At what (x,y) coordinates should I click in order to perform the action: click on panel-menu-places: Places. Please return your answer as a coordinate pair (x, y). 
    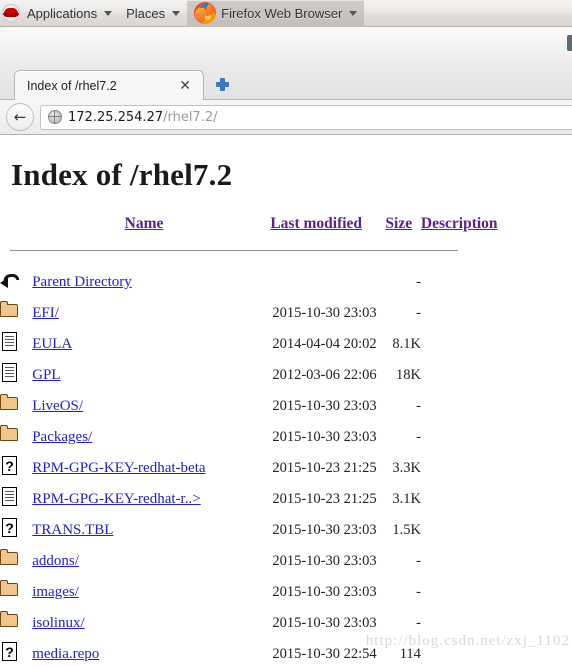
    Looking at the image, I should click on (153, 13).